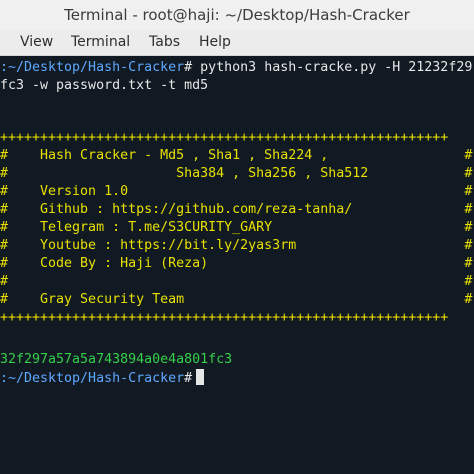 The width and height of the screenshot is (474, 474). What do you see at coordinates (36, 42) in the screenshot?
I see `menu-view: View` at bounding box center [36, 42].